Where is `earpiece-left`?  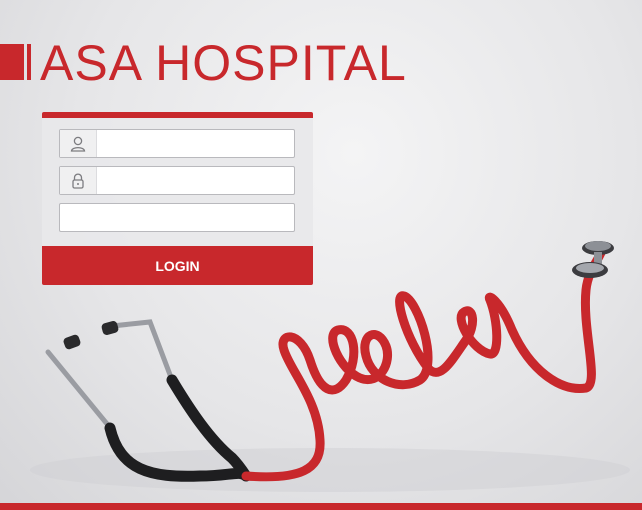
earpiece-left is located at coordinates (72, 342).